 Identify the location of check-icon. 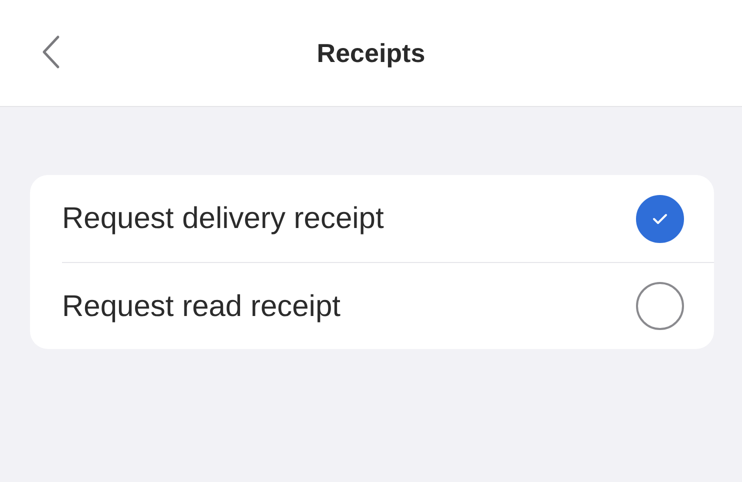
(660, 218).